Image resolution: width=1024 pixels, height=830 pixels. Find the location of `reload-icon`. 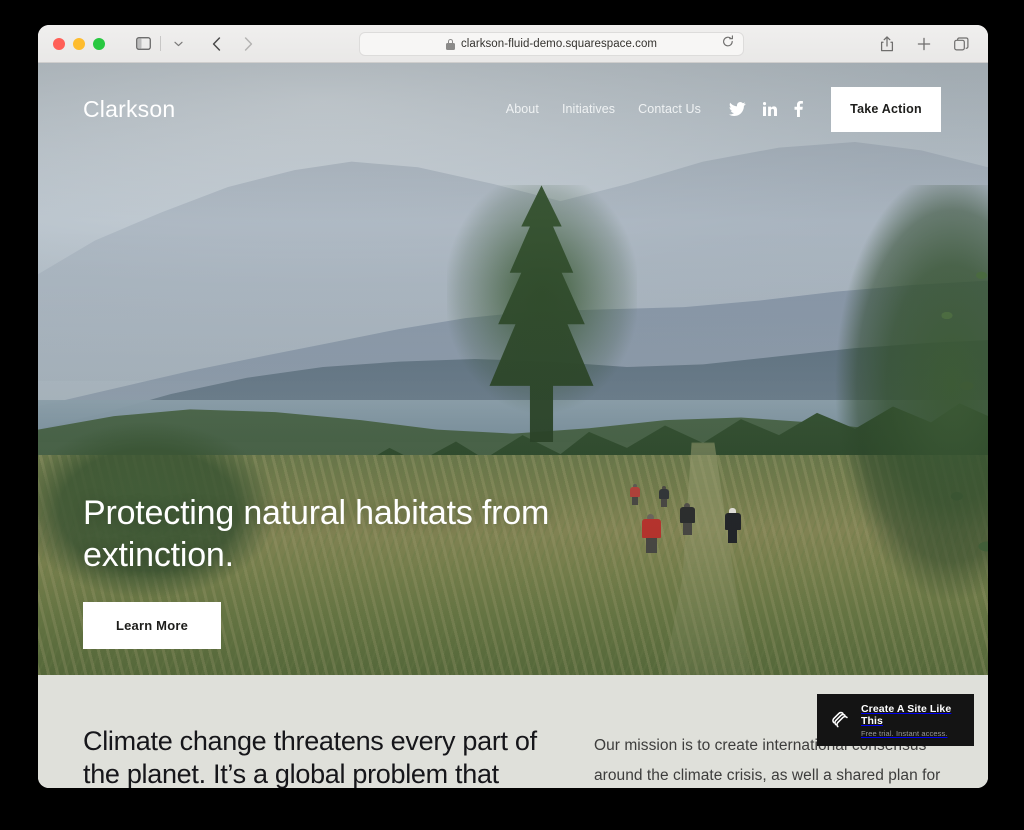

reload-icon is located at coordinates (728, 44).